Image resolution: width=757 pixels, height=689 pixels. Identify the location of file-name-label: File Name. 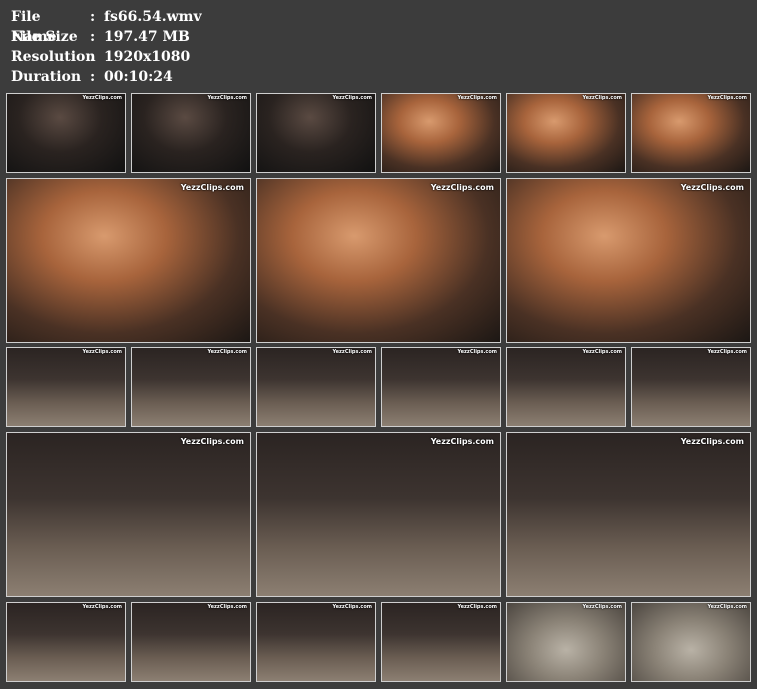
(34, 27).